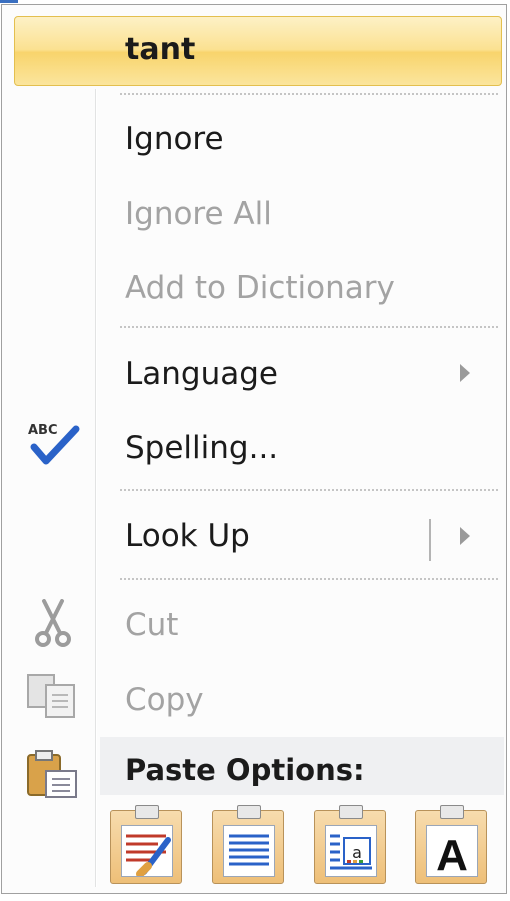 The image size is (510, 901). I want to click on menu-item-ignore-all: Ignore All, so click(198, 214).